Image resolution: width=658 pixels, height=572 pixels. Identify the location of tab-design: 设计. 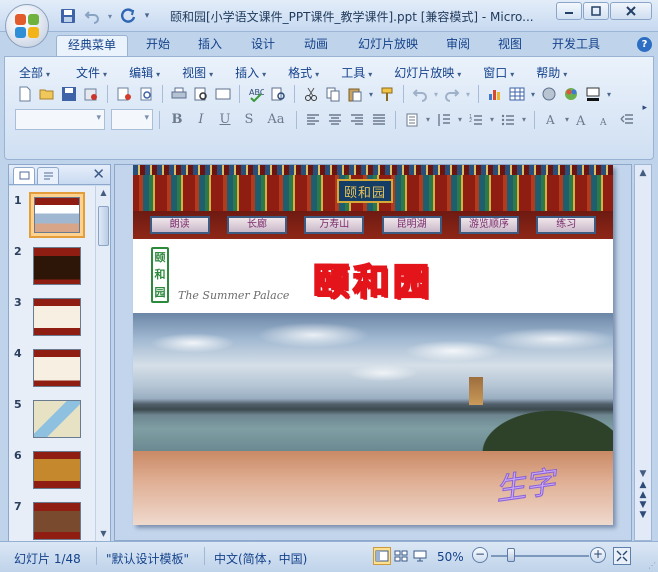
(263, 45).